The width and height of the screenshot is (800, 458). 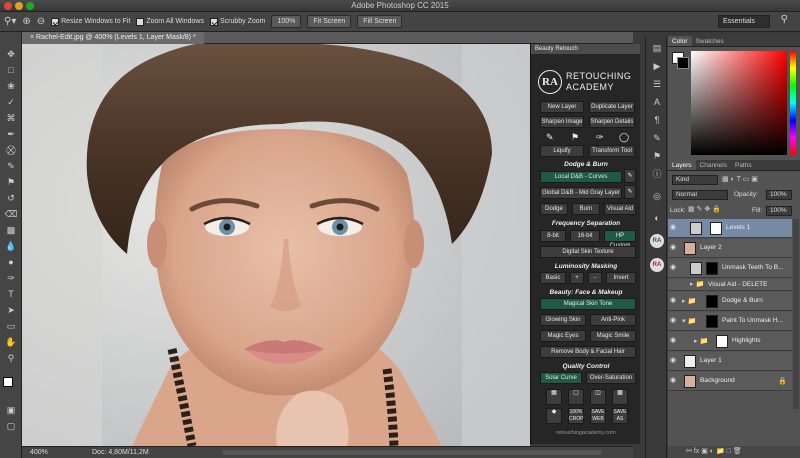 I want to click on layer-row: ◉ Layer 2, so click(x=730, y=248).